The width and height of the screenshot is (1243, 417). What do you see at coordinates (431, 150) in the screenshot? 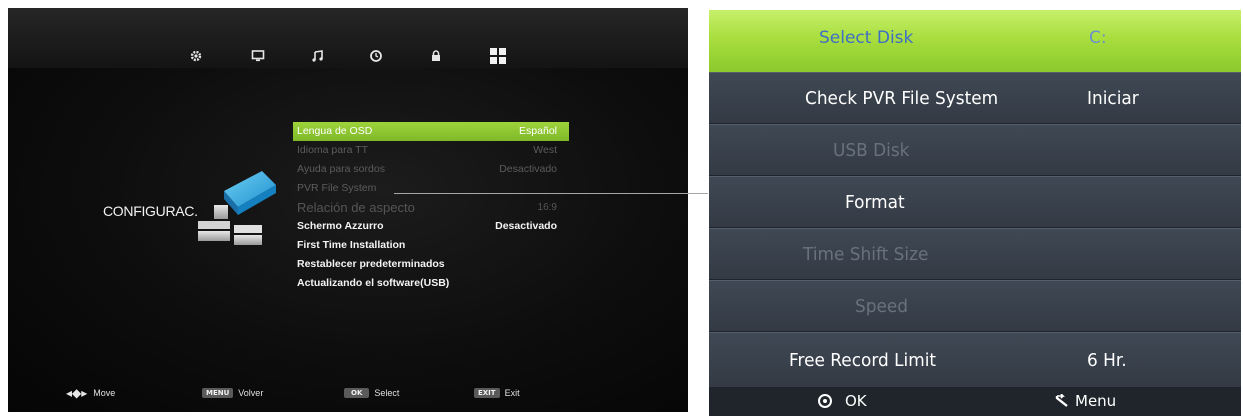
I see `menu-item-teletext-language: Idioma para TT West` at bounding box center [431, 150].